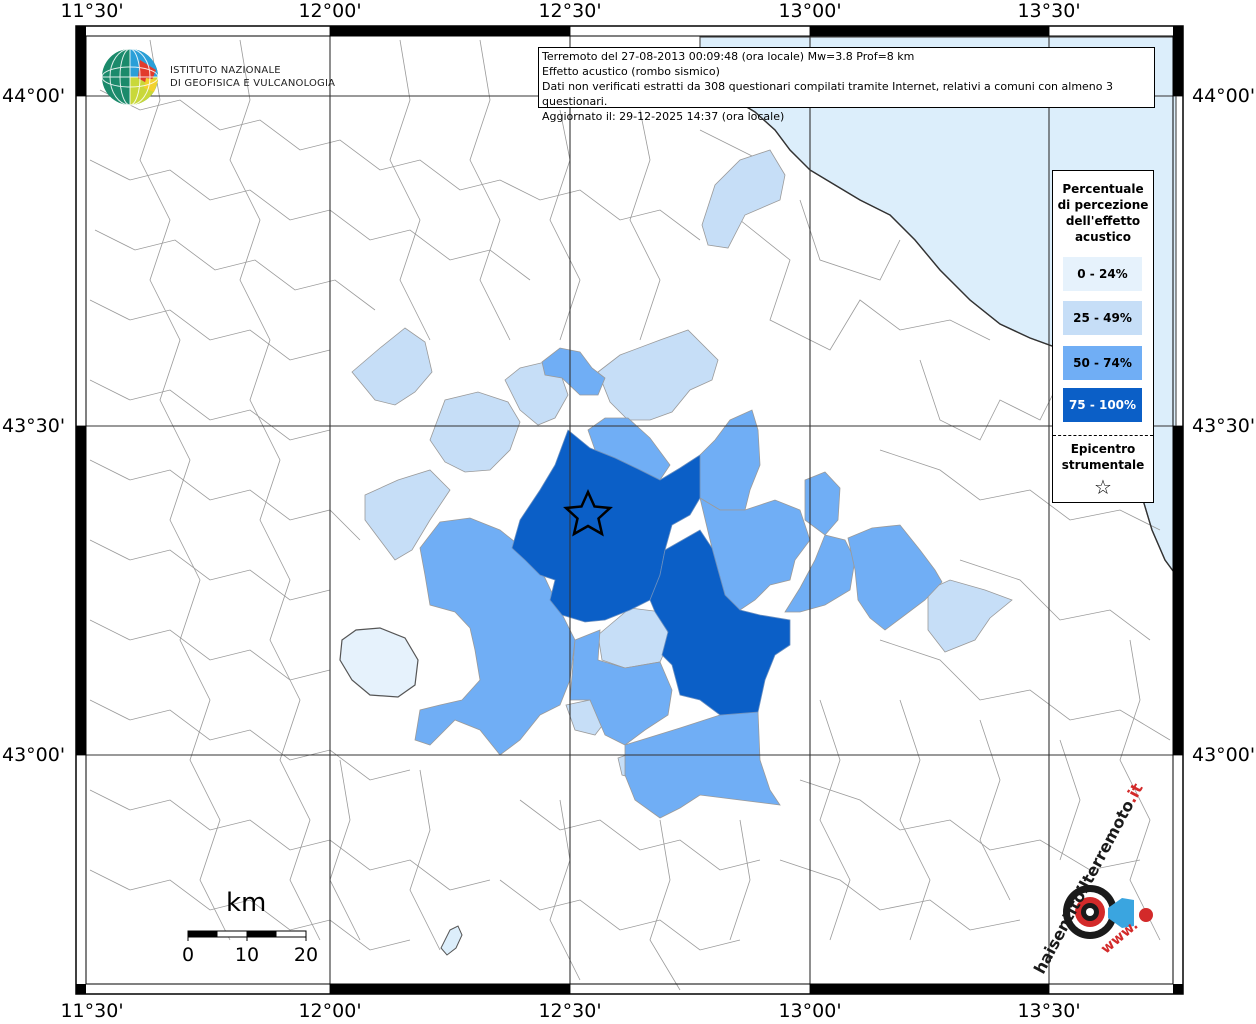 The image size is (1256, 1024). I want to click on legend-separator, so click(1103, 435).